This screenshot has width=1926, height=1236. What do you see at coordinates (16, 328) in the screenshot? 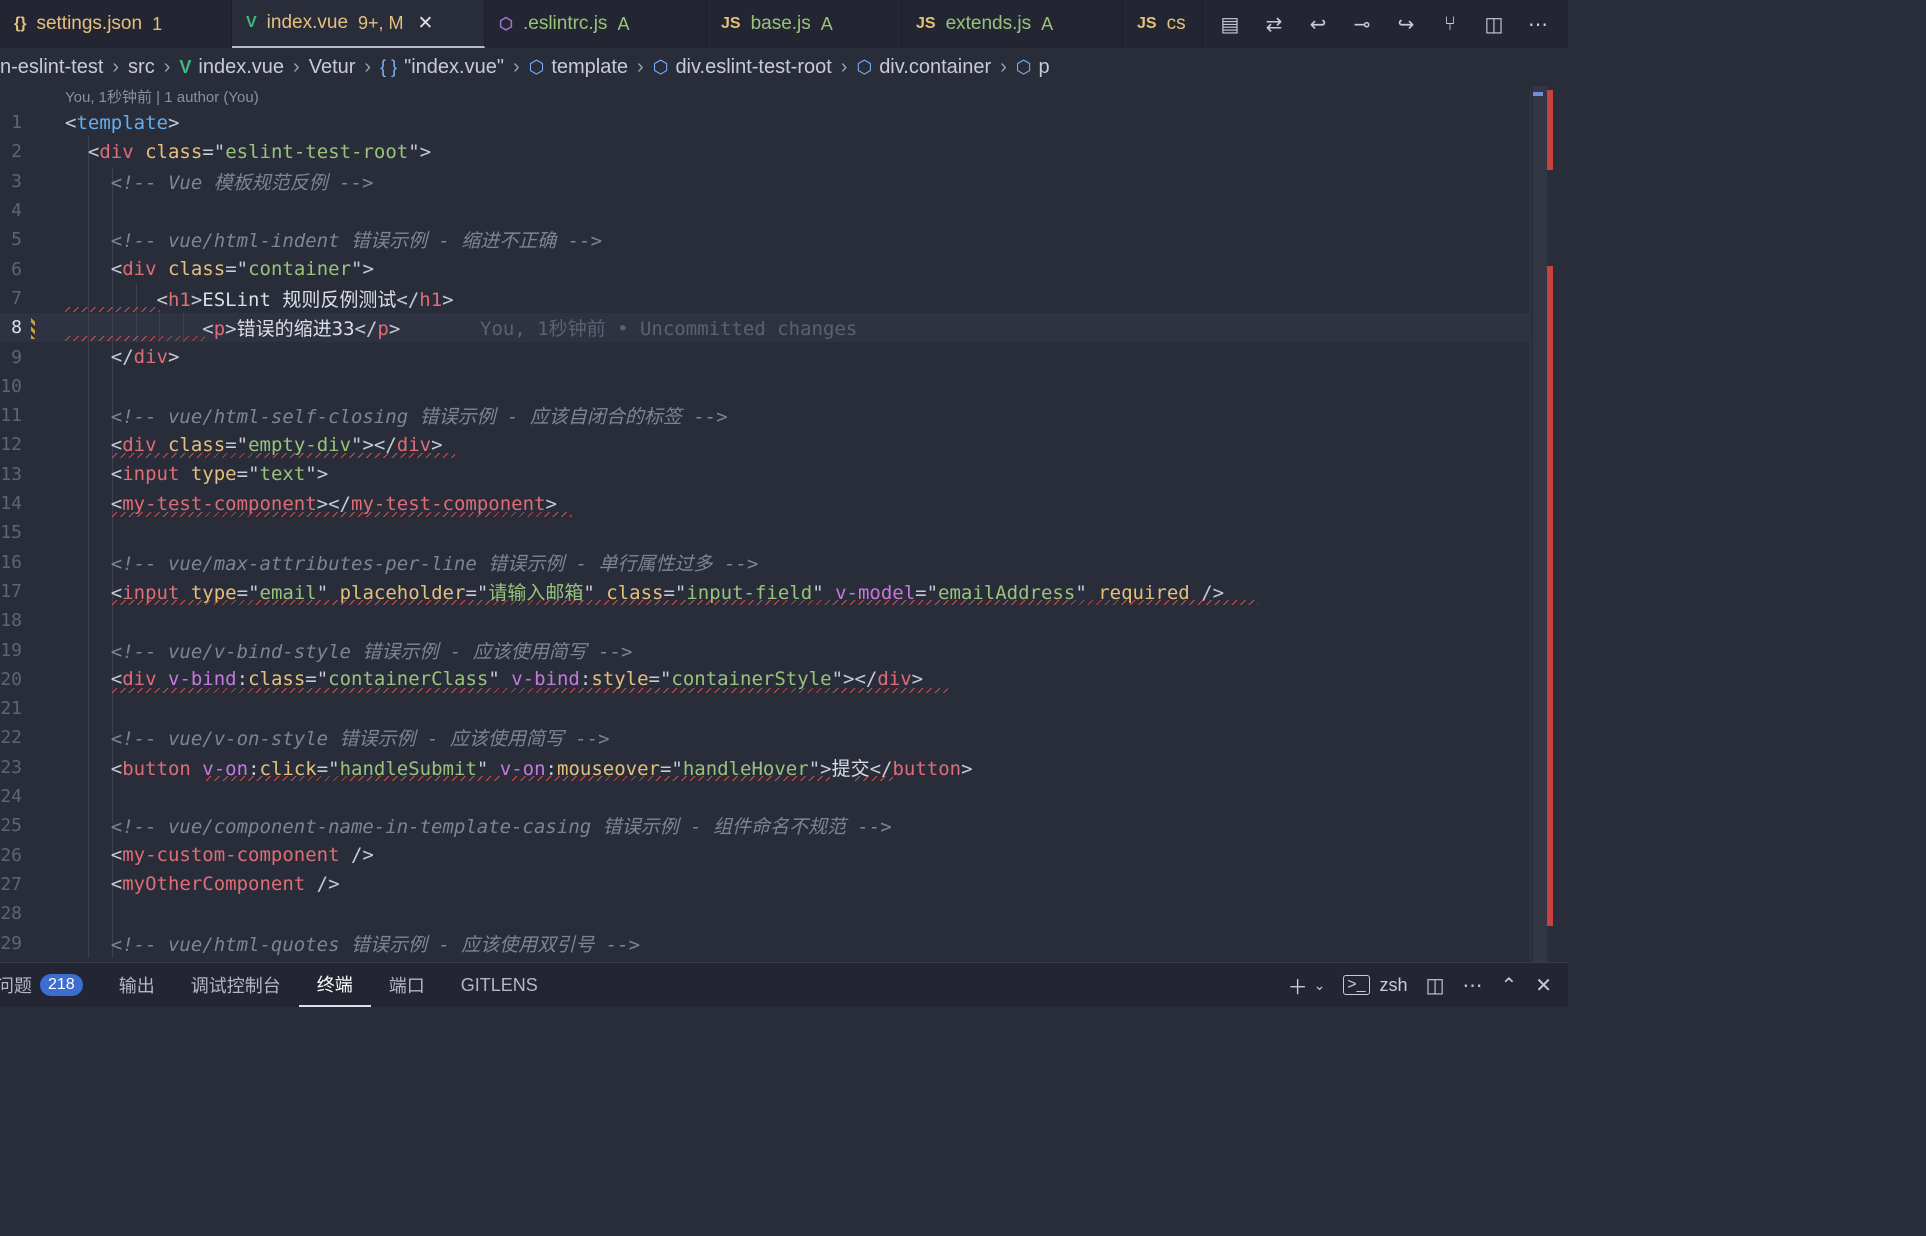
I see `line-number: 8` at bounding box center [16, 328].